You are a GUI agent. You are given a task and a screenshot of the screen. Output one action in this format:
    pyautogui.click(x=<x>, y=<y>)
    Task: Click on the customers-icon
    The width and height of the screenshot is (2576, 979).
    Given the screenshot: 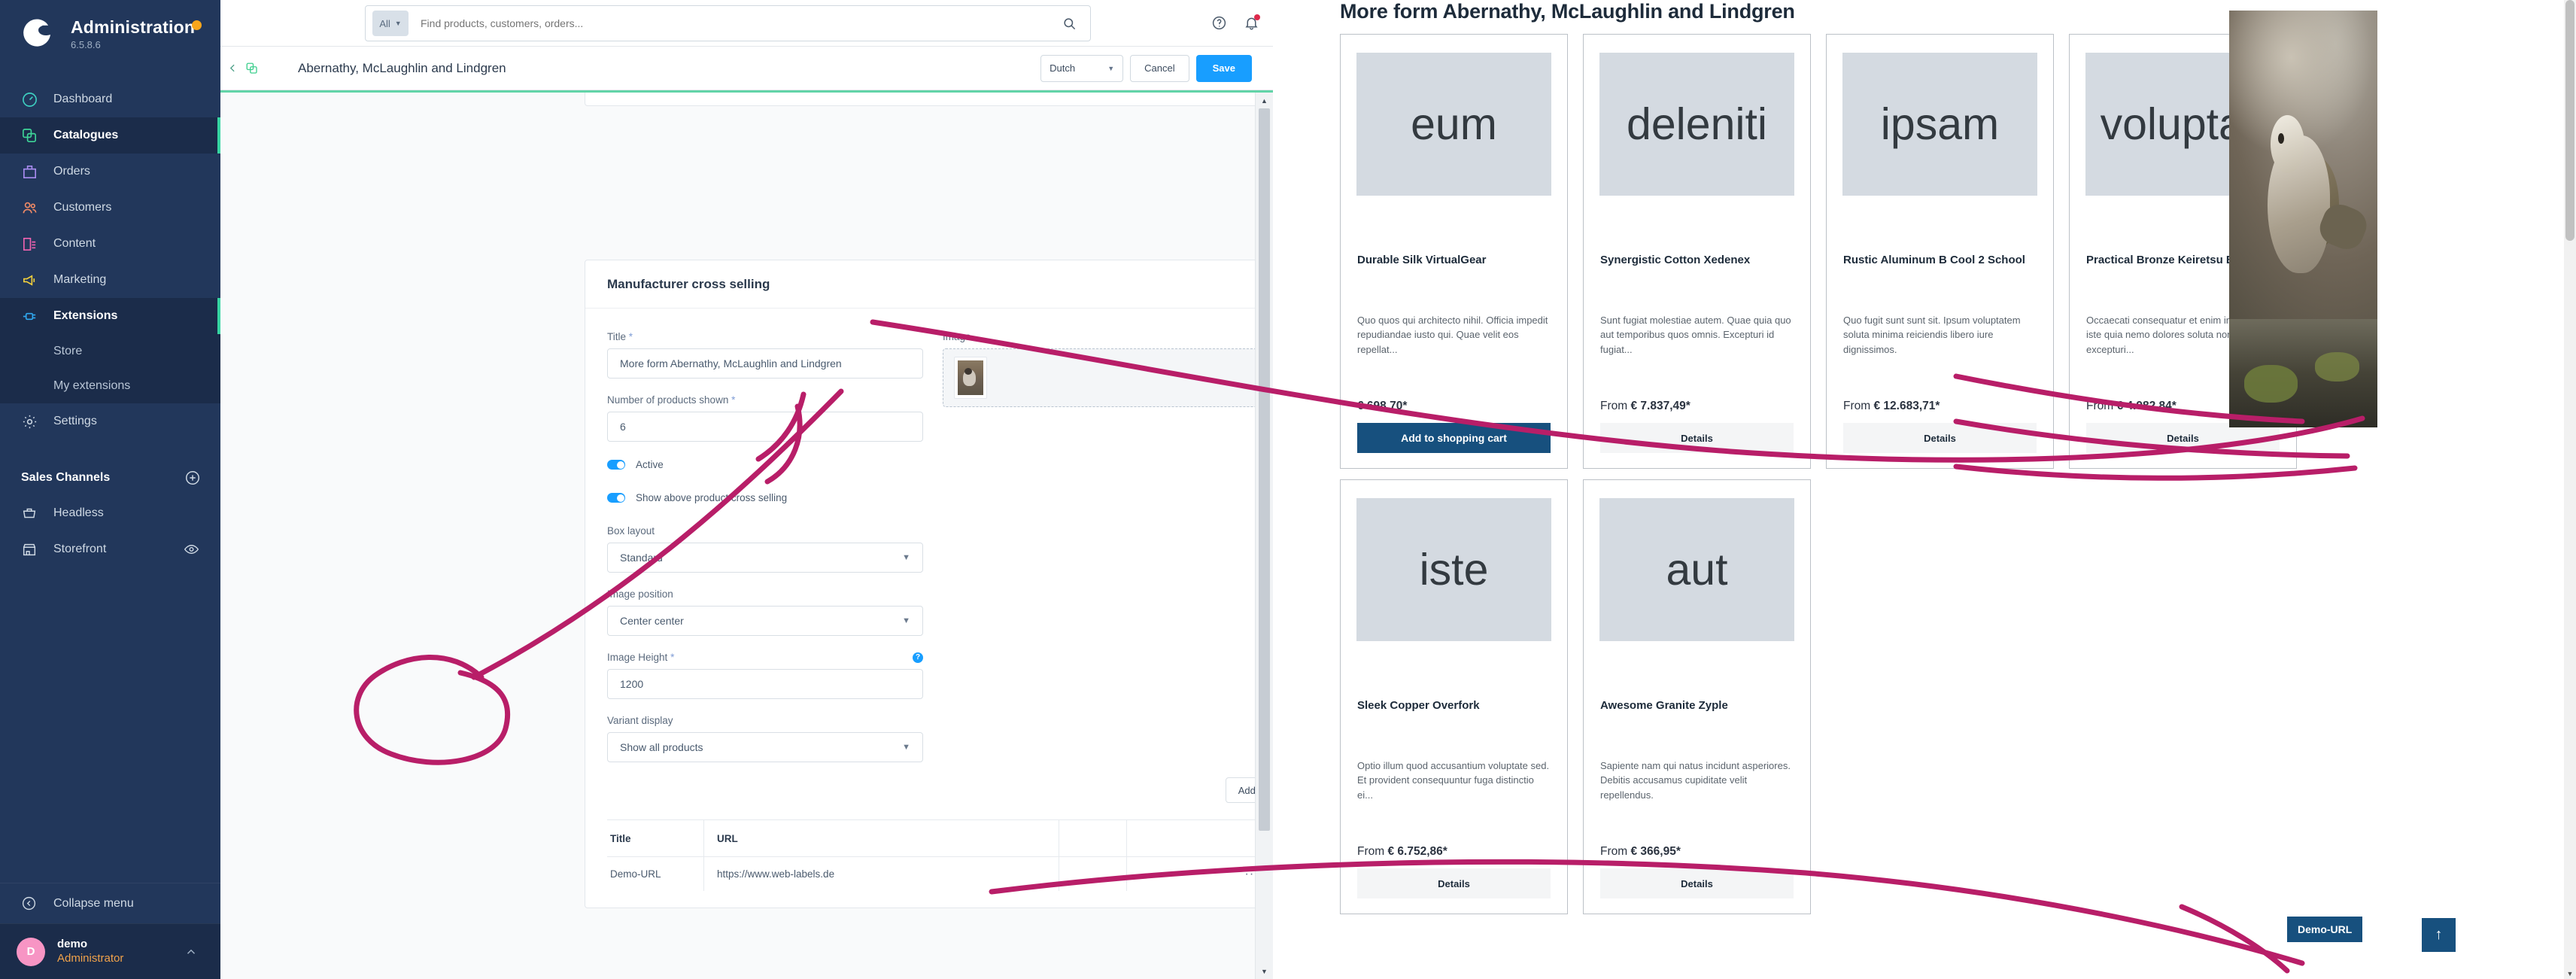 What is the action you would take?
    pyautogui.click(x=34, y=208)
    